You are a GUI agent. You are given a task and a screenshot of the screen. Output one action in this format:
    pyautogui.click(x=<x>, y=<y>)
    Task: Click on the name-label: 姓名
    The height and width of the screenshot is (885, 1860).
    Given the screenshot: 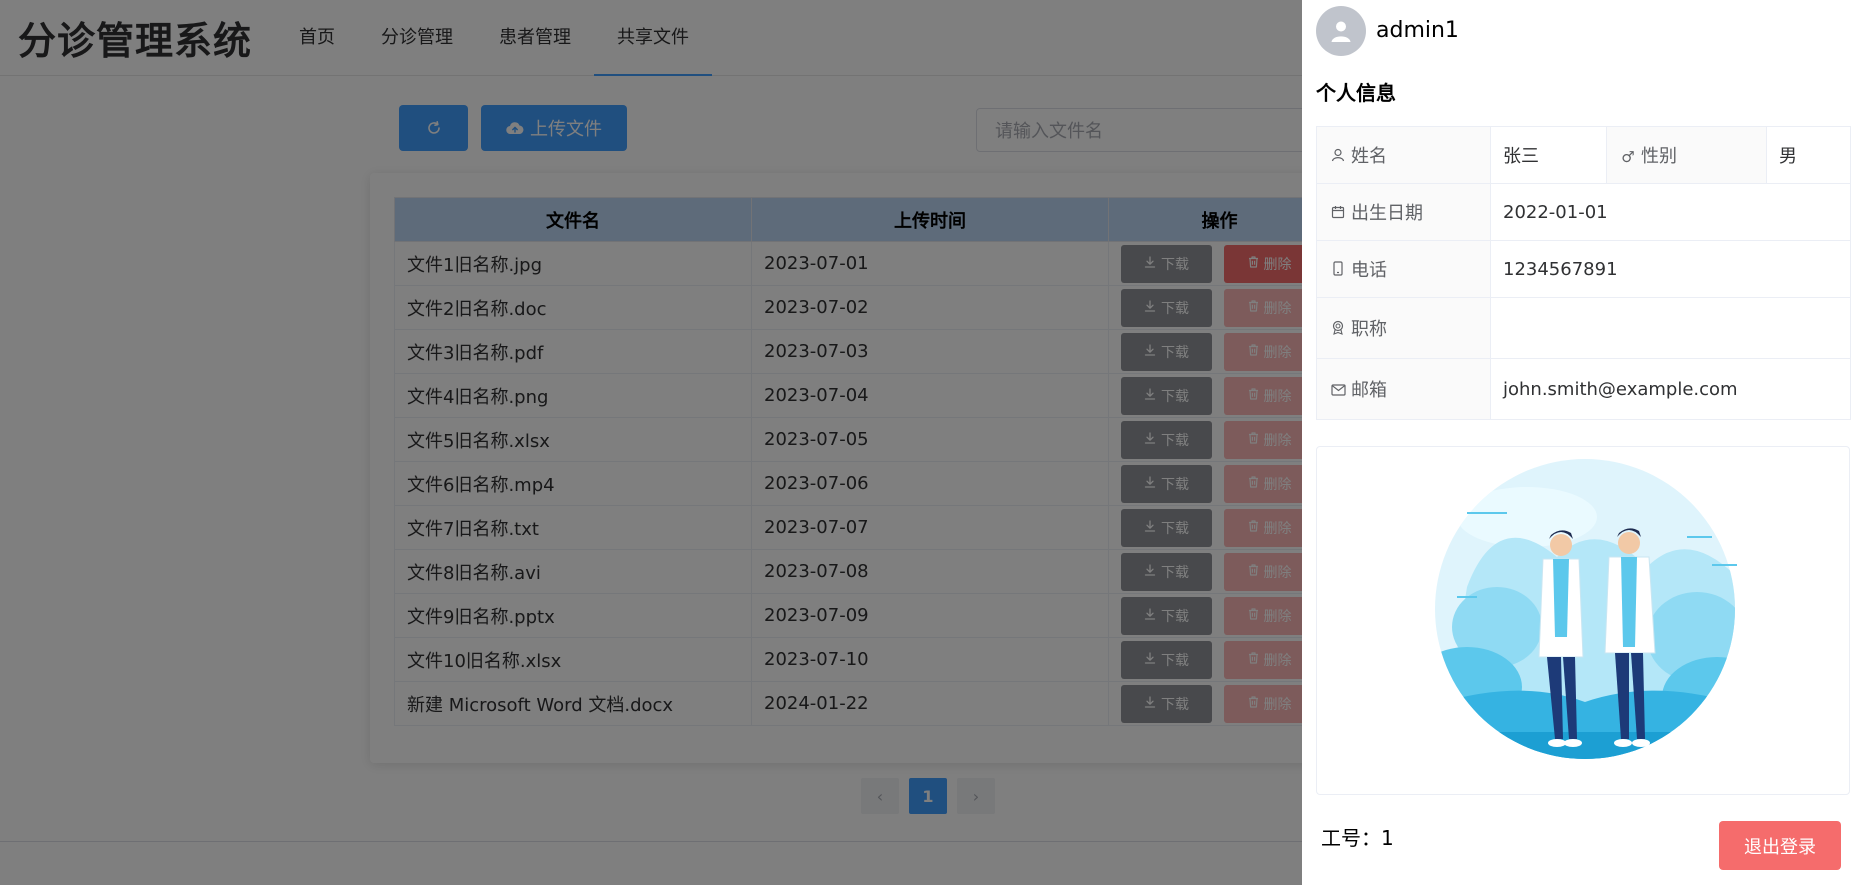 What is the action you would take?
    pyautogui.click(x=1369, y=156)
    